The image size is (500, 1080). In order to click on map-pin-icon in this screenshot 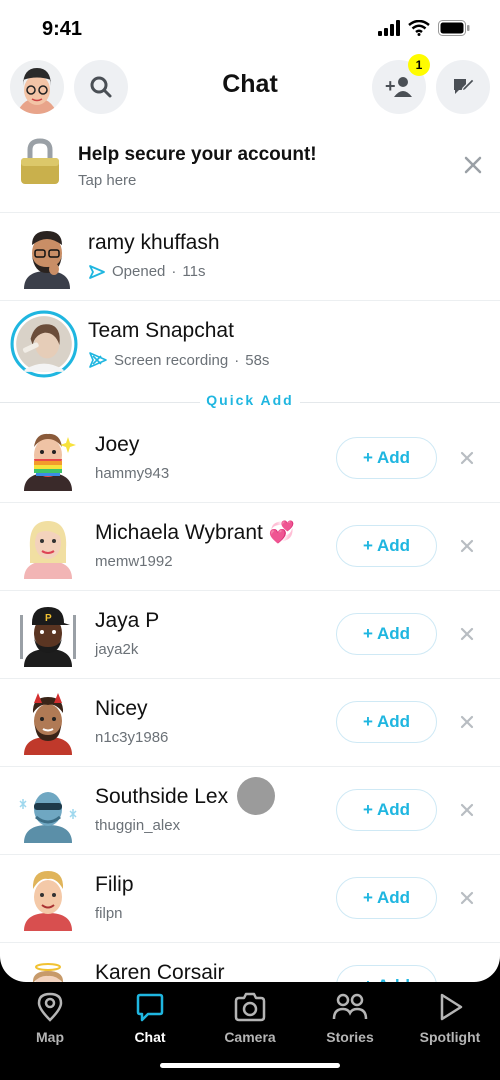, I will do `click(50, 1007)`.